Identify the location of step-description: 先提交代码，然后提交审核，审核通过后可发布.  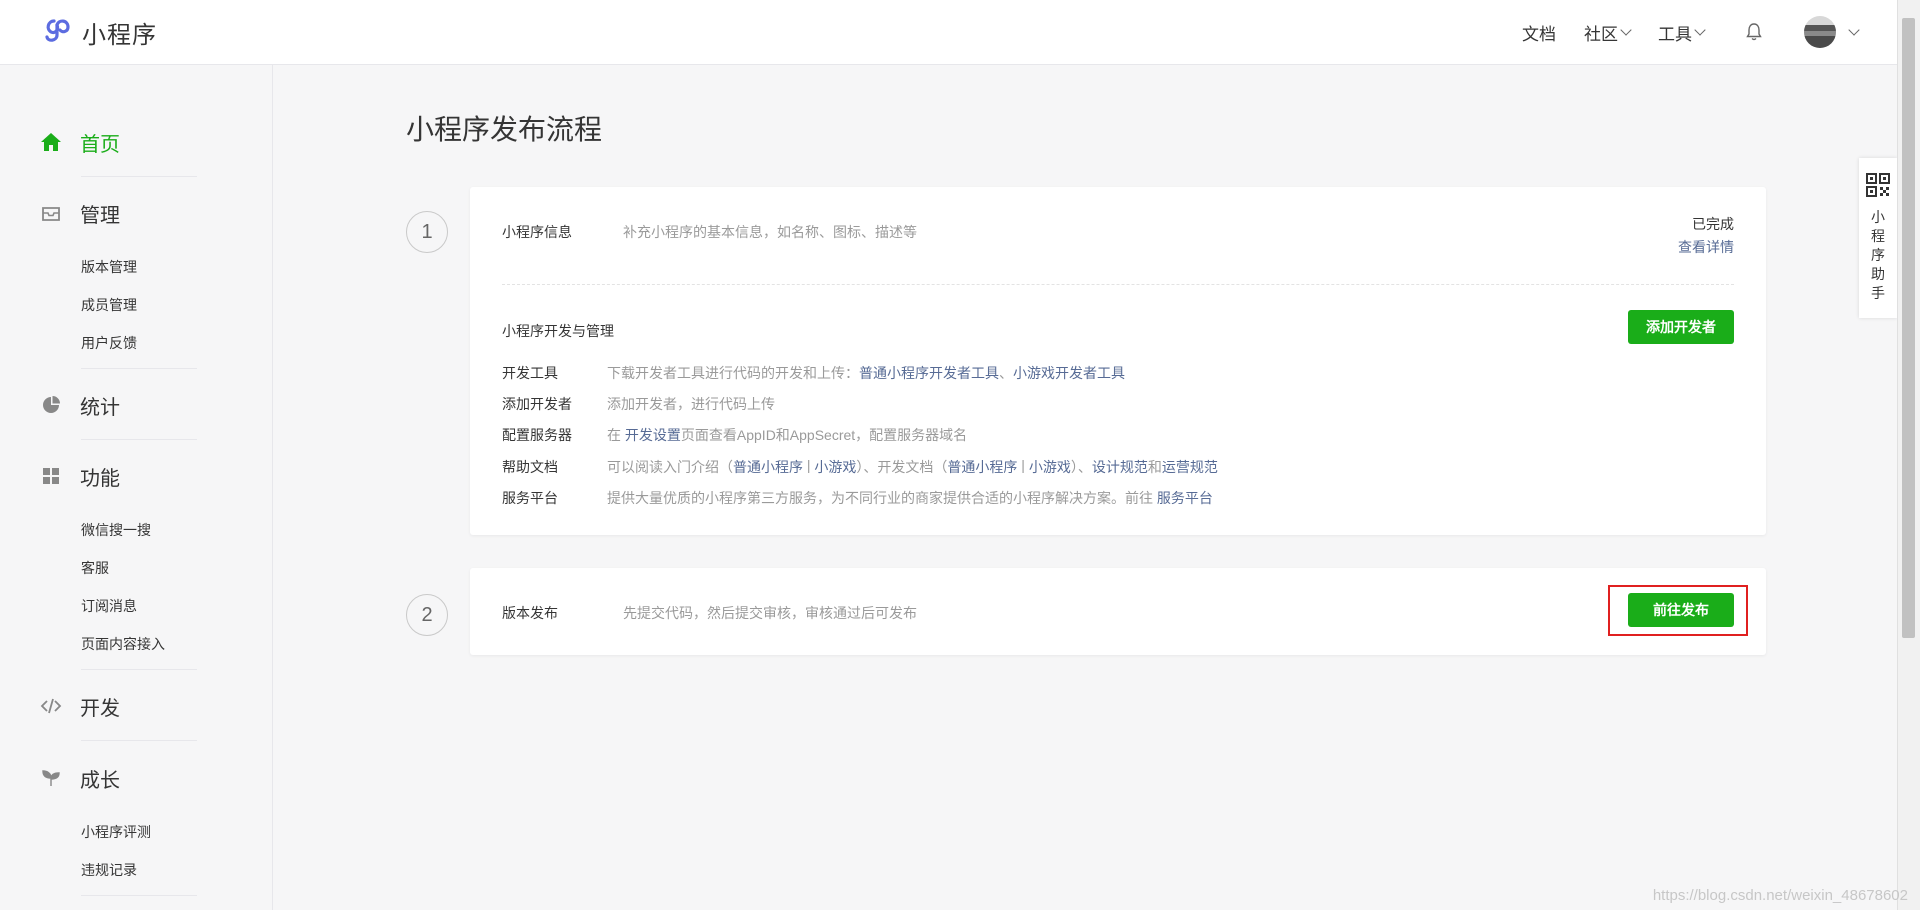
(770, 613).